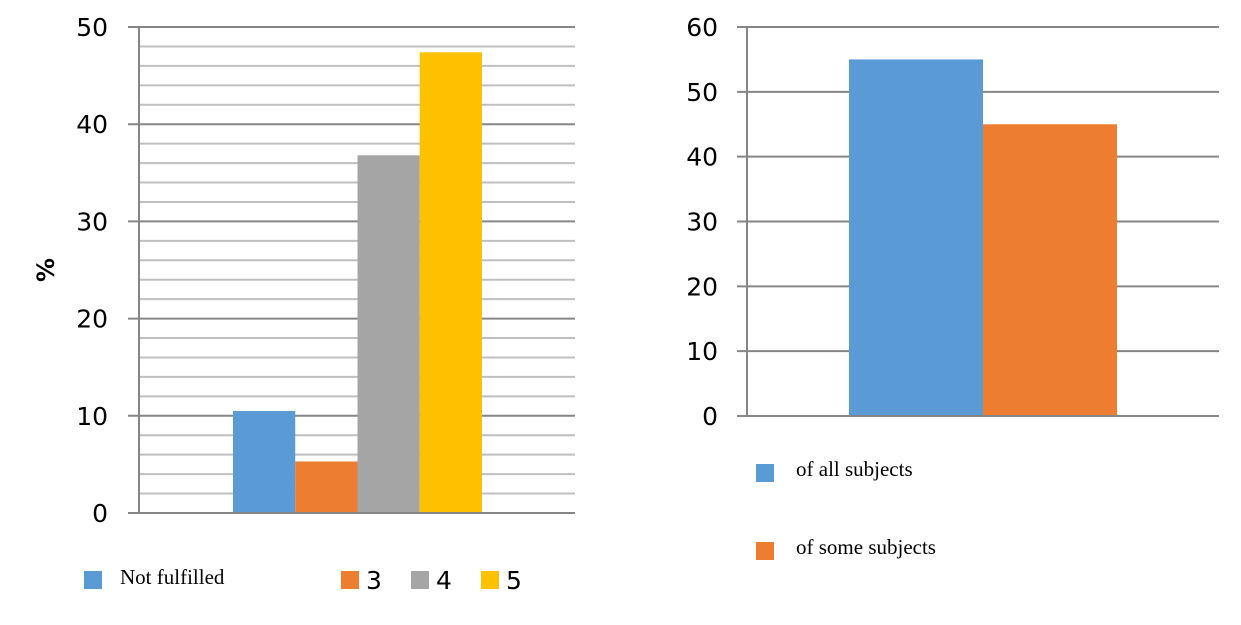  Describe the element at coordinates (702, 27) in the screenshot. I see `y-tick-label: 60` at that location.